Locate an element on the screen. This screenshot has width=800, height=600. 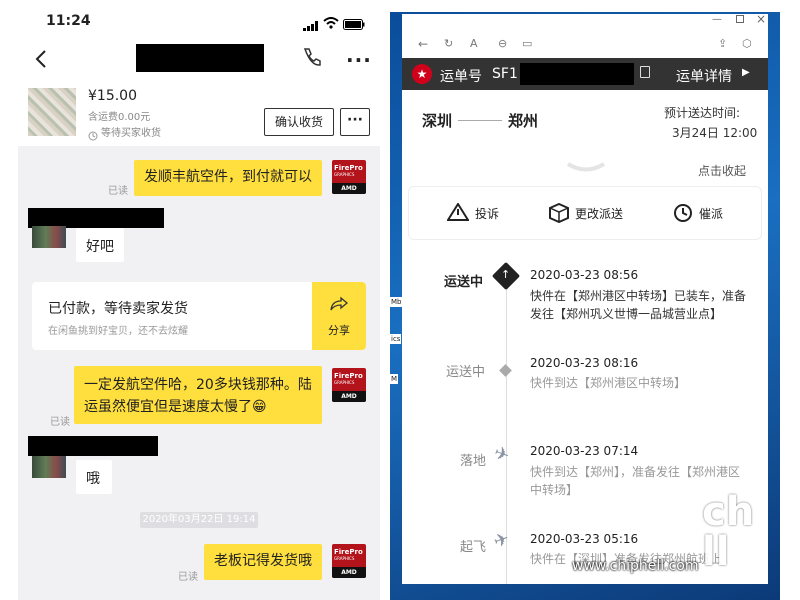
browser-toolbar: ← ↻ A ⊖ ▭ ⇪ ⬡ is located at coordinates (585, 46).